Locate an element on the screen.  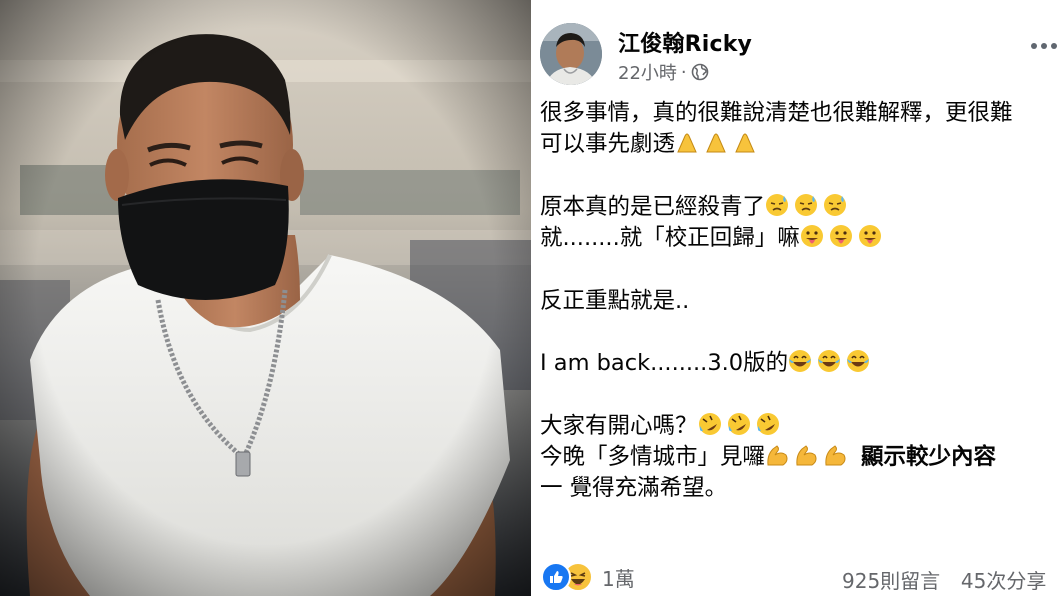
post-line: 今晚「多情城市」見囉 顯示較少內容 is located at coordinates (768, 458).